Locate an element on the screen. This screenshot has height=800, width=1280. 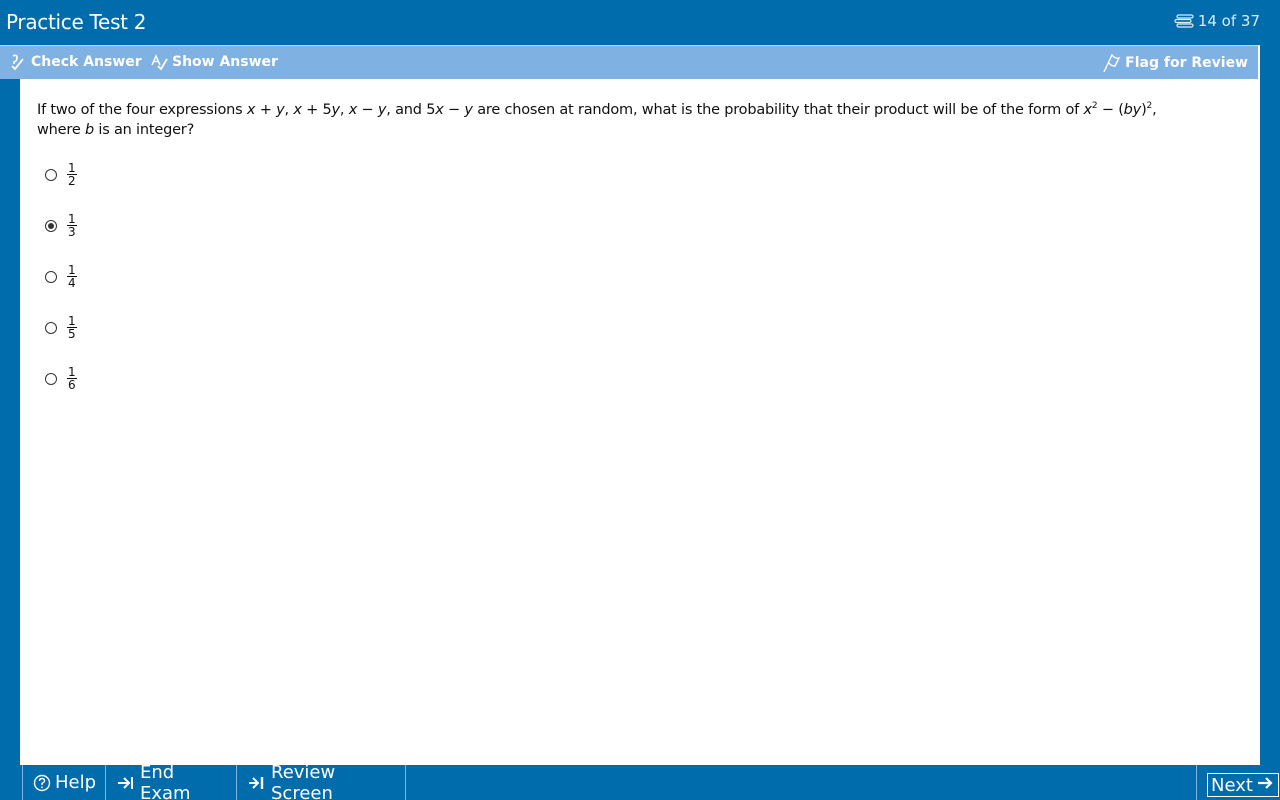
flag-for-review-label: Flag for Review is located at coordinates (1186, 63).